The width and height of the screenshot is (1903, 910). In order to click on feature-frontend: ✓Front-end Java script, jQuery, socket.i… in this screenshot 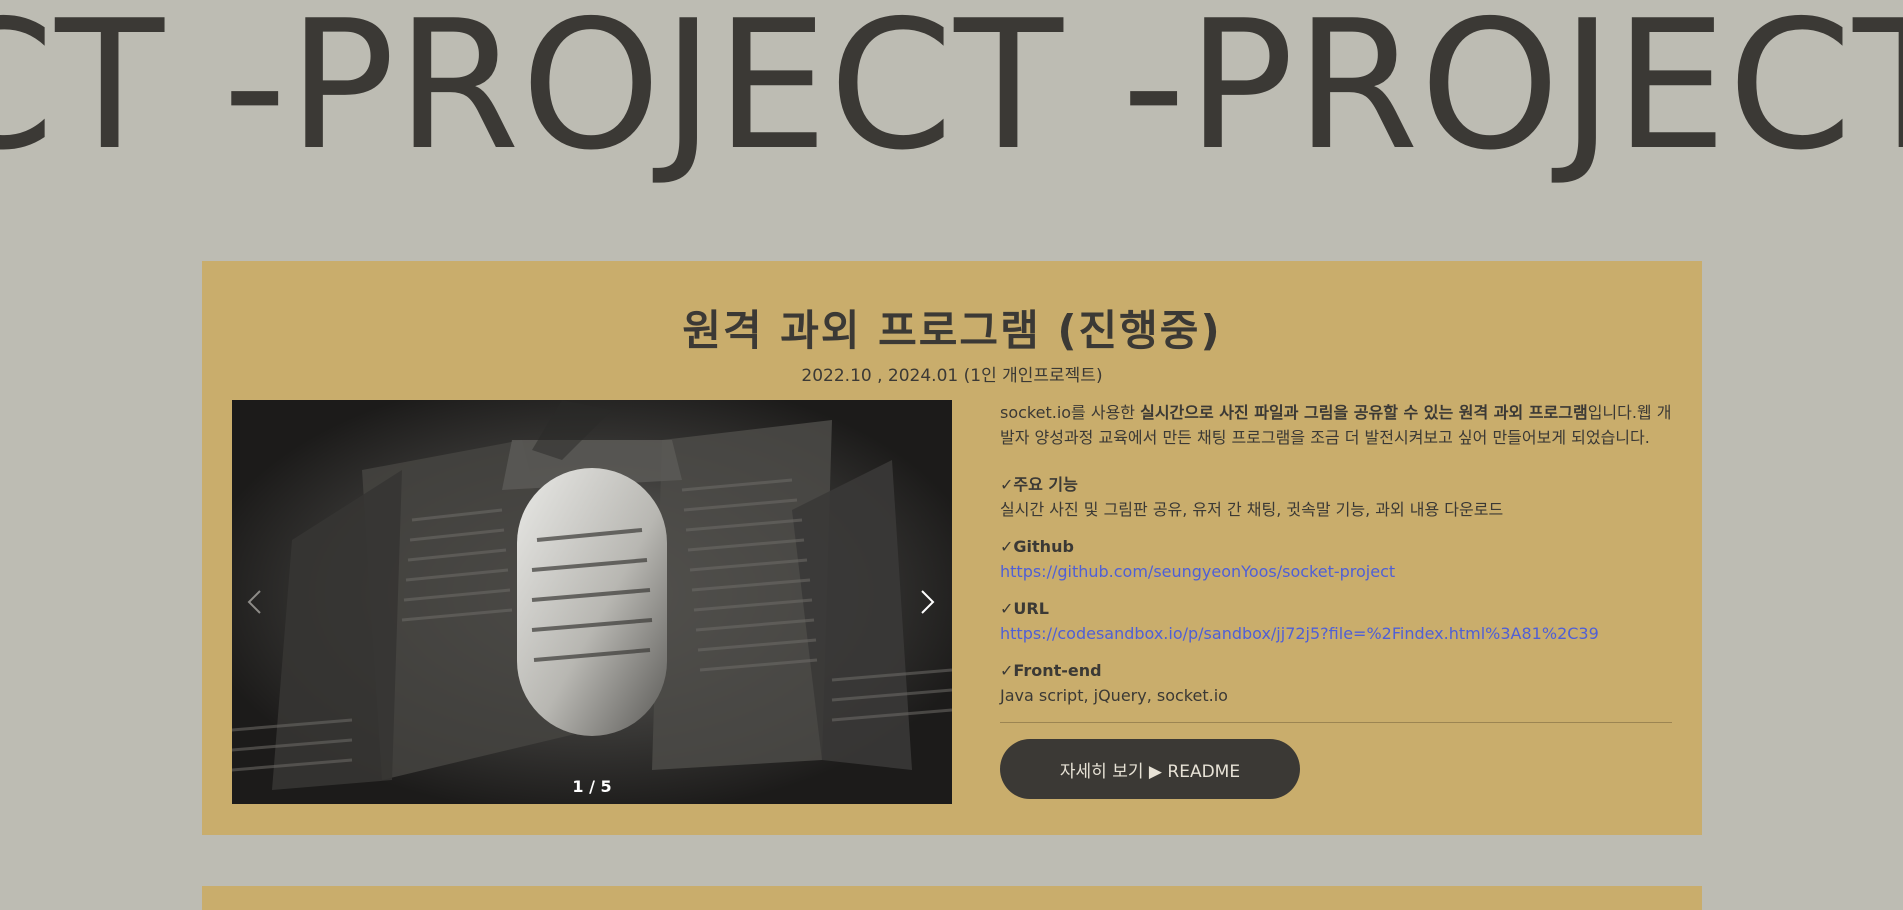, I will do `click(1336, 683)`.